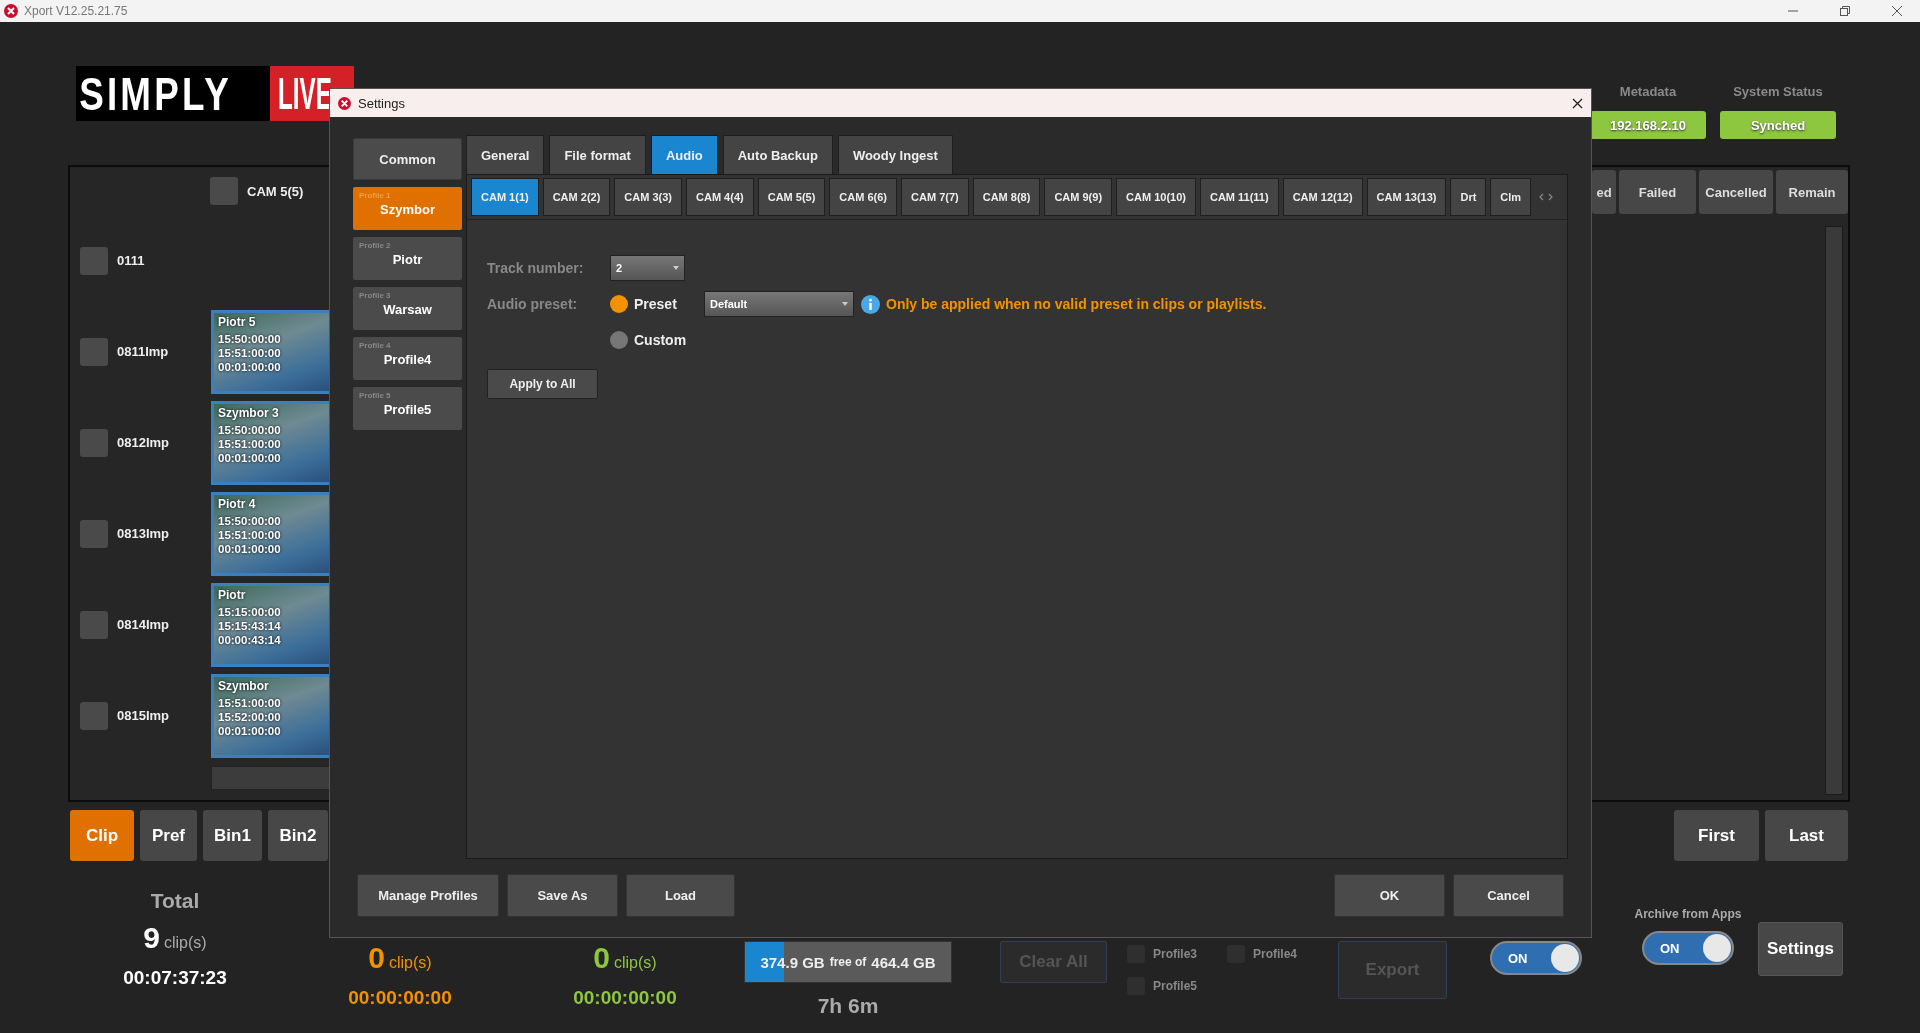  What do you see at coordinates (270, 624) in the screenshot?
I see `clip-thumbnail: Piotr 15:15:00:00 15:15:43:14 00:00:43:14` at bounding box center [270, 624].